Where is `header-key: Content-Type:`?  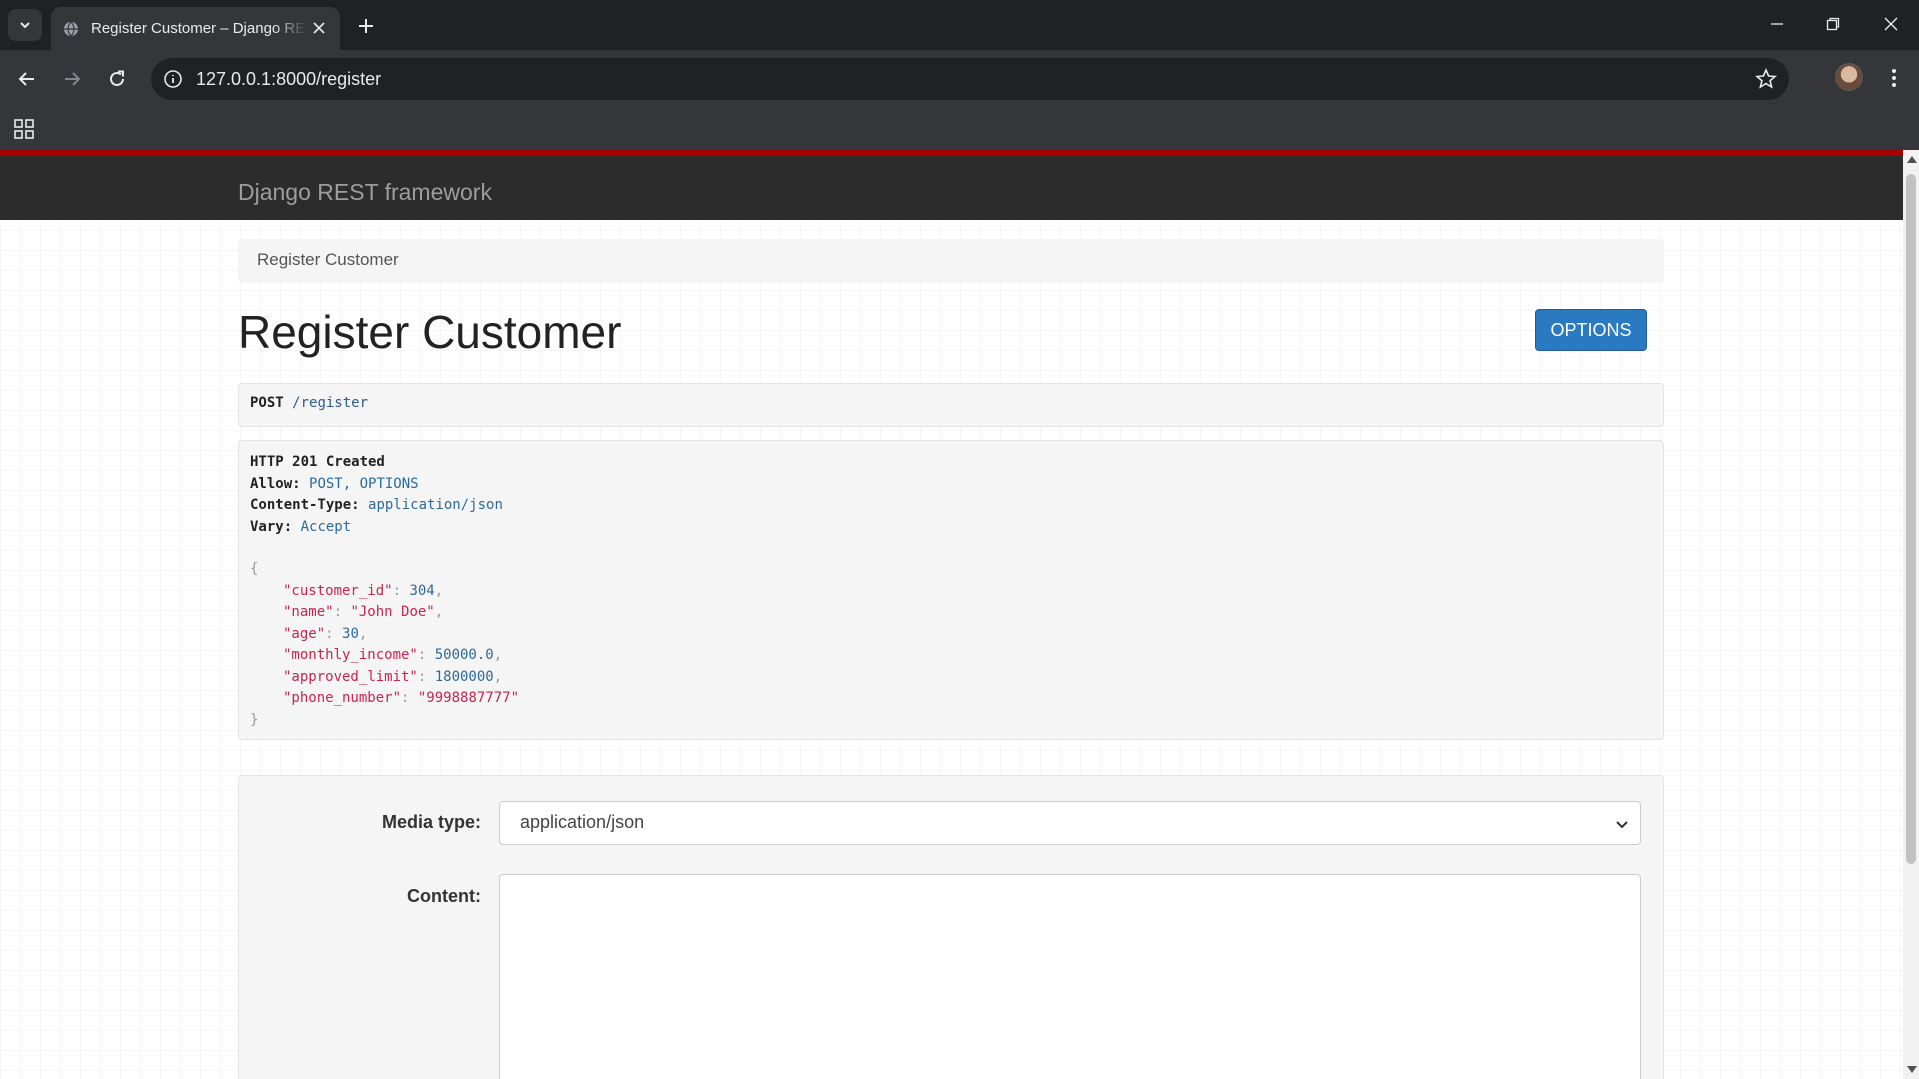 header-key: Content-Type: is located at coordinates (305, 505).